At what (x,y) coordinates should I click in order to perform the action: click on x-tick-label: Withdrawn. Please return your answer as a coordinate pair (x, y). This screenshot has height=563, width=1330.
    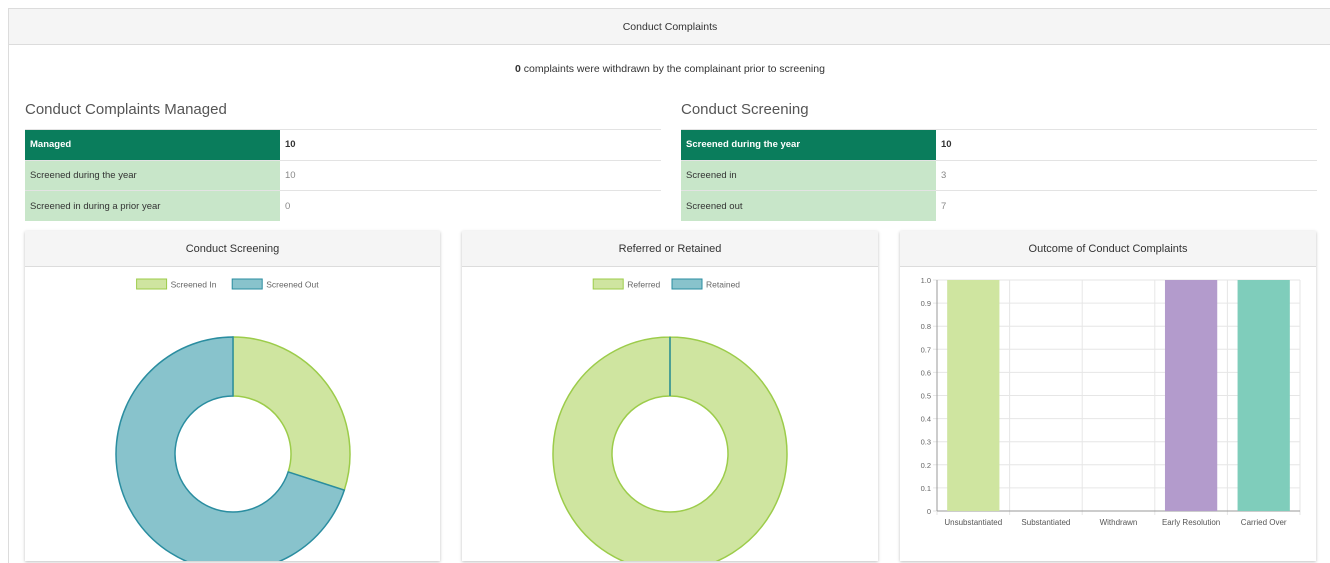
    Looking at the image, I should click on (1119, 522).